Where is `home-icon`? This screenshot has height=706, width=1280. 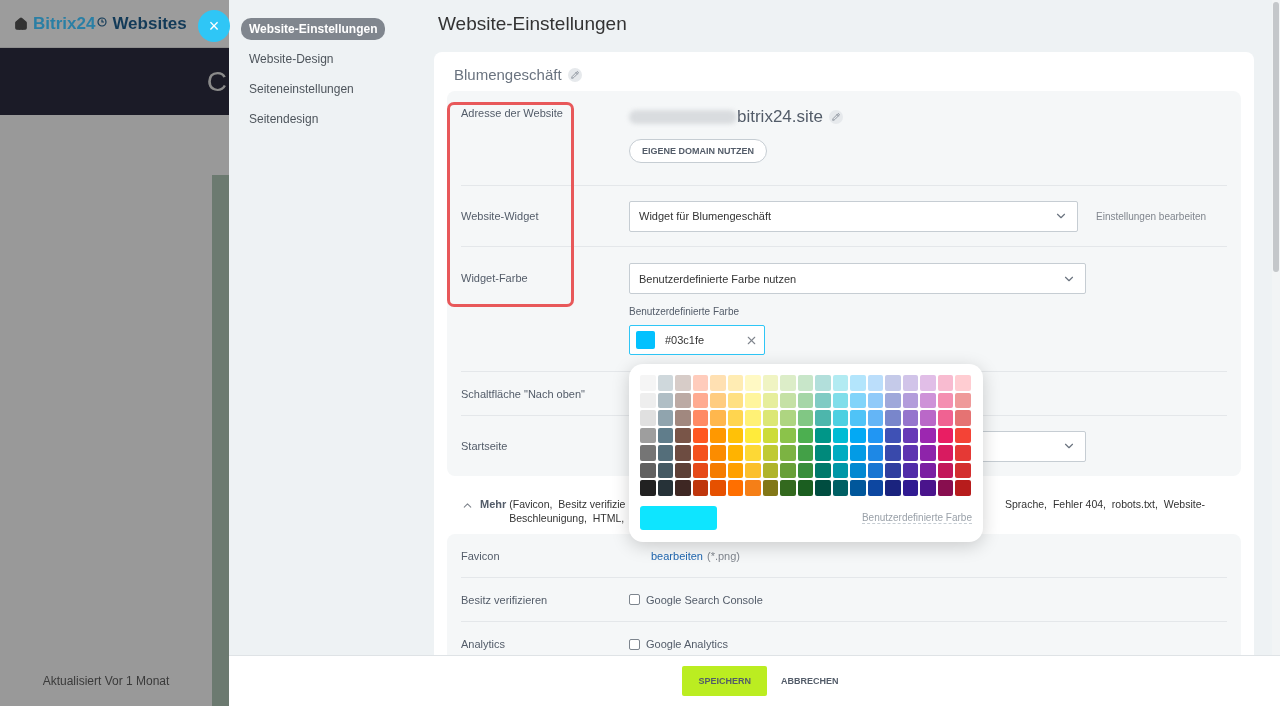
home-icon is located at coordinates (21, 23).